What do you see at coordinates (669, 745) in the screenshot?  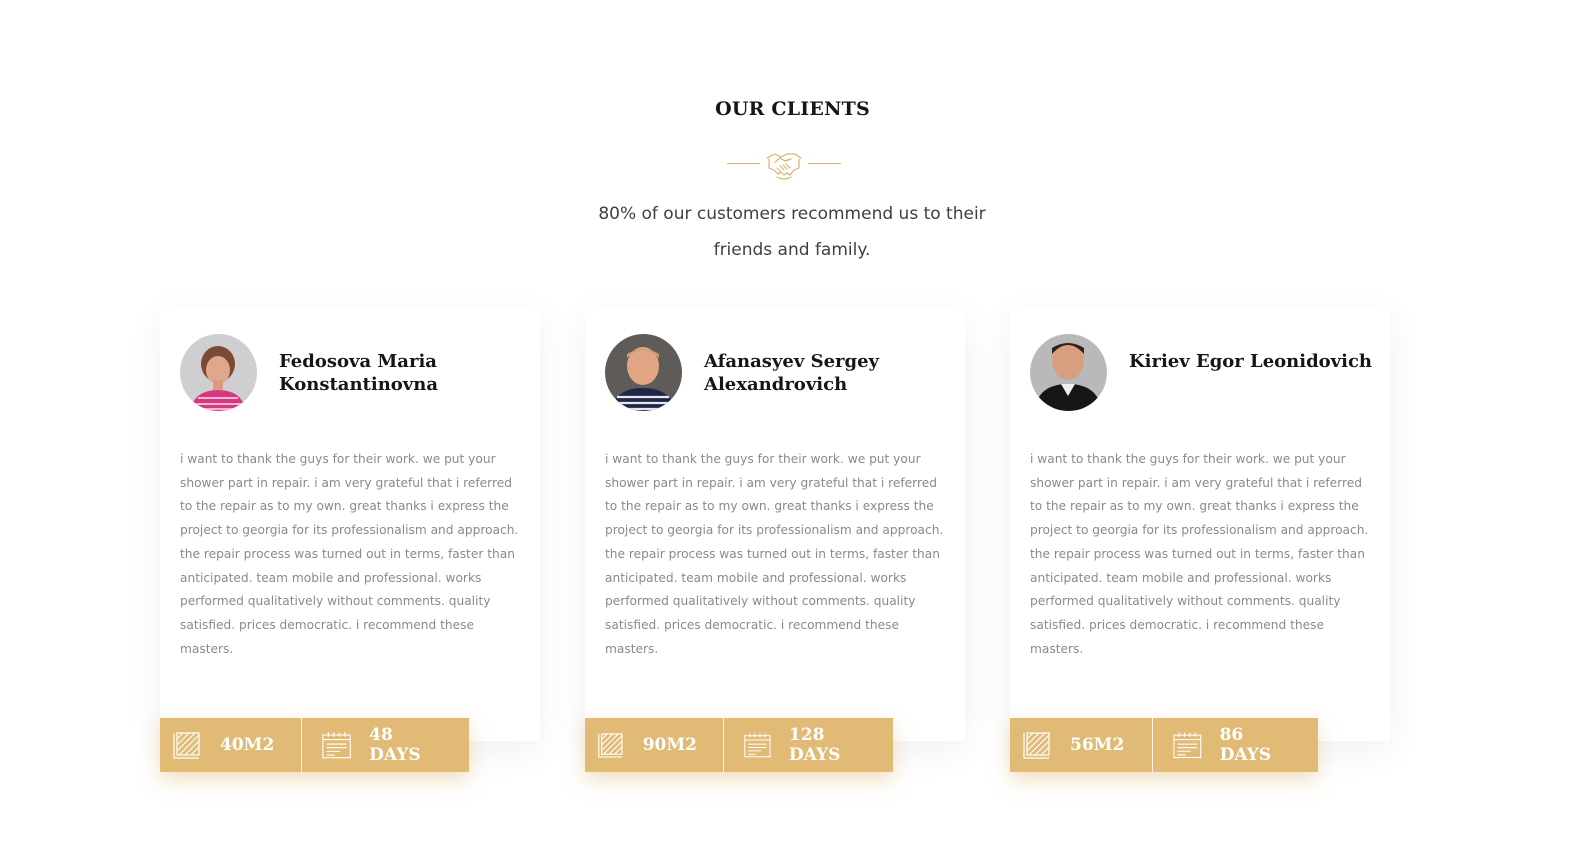 I see `area-value: 90M2` at bounding box center [669, 745].